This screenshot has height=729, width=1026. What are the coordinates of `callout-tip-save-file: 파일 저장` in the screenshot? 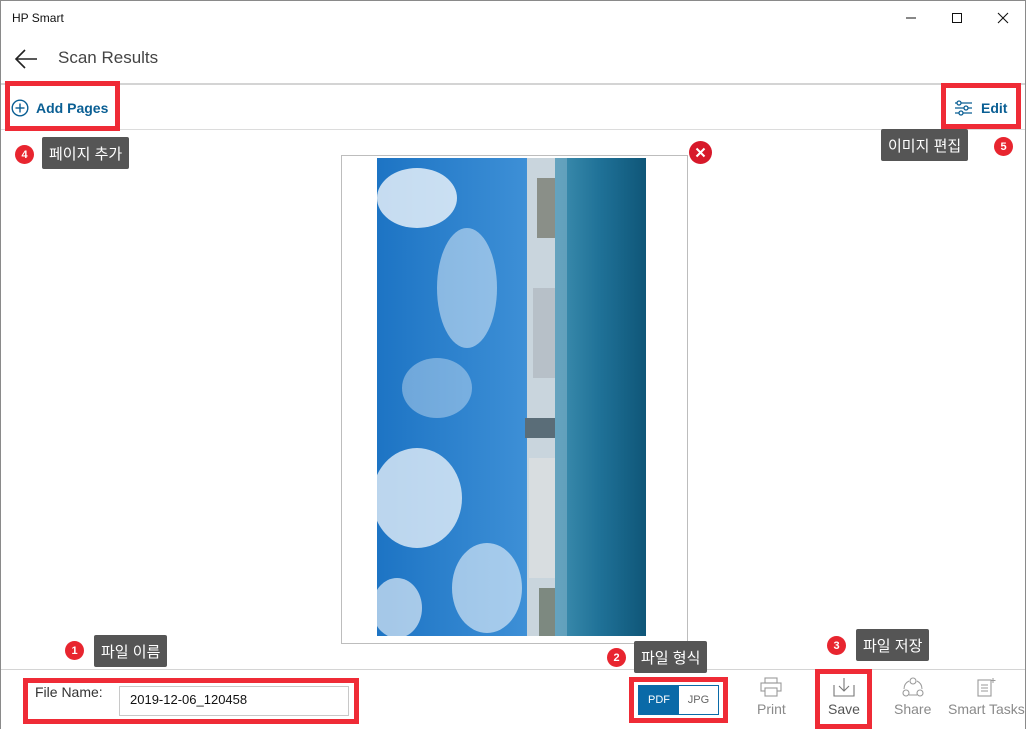 It's located at (893, 645).